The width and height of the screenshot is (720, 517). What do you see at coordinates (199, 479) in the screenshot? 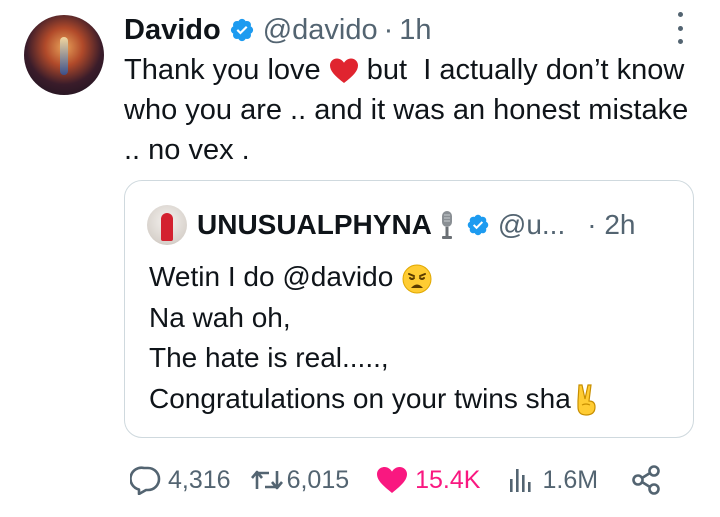
I see `reply-count: 4,316` at bounding box center [199, 479].